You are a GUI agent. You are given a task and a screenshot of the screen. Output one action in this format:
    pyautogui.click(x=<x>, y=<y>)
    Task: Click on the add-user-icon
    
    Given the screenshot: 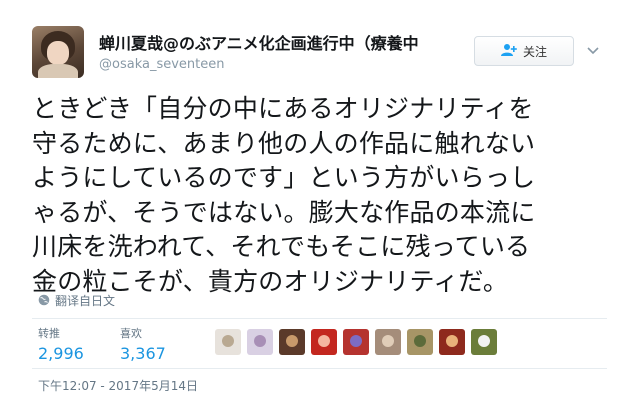 What is the action you would take?
    pyautogui.click(x=508, y=51)
    